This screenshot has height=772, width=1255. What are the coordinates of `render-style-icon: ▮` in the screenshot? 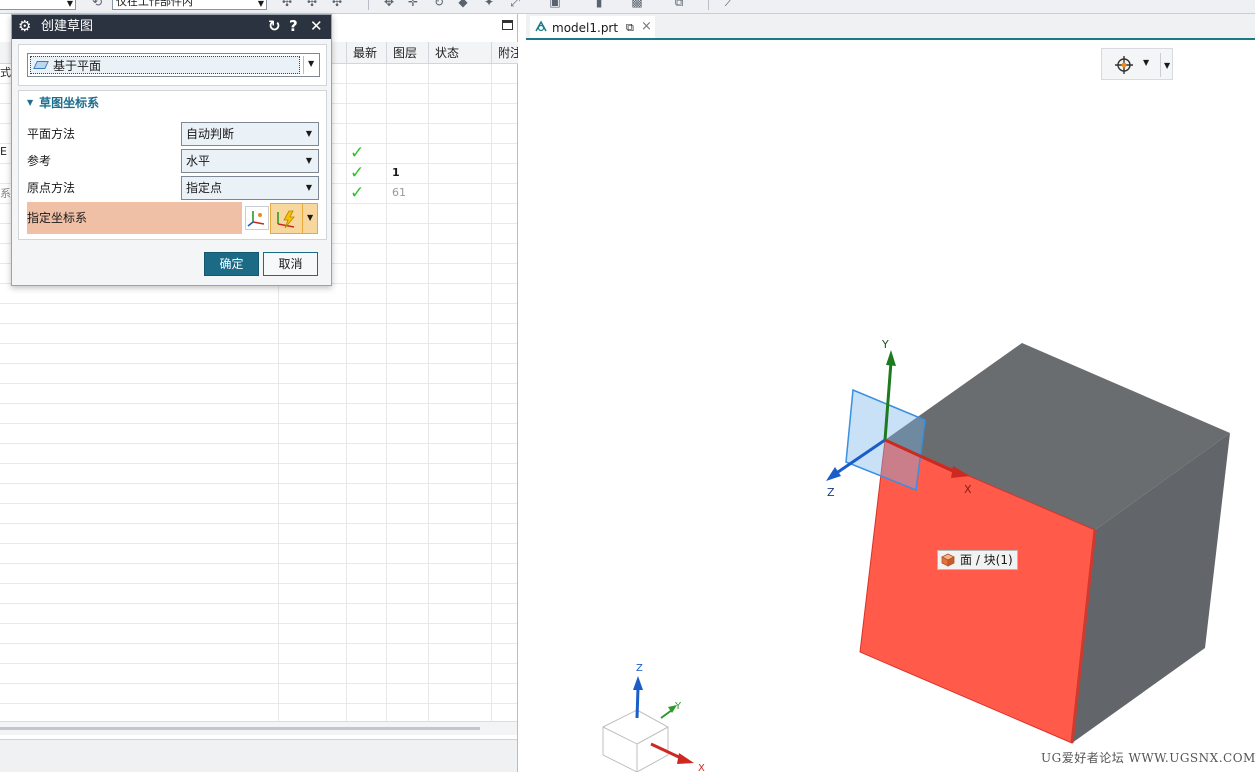 It's located at (599, 4).